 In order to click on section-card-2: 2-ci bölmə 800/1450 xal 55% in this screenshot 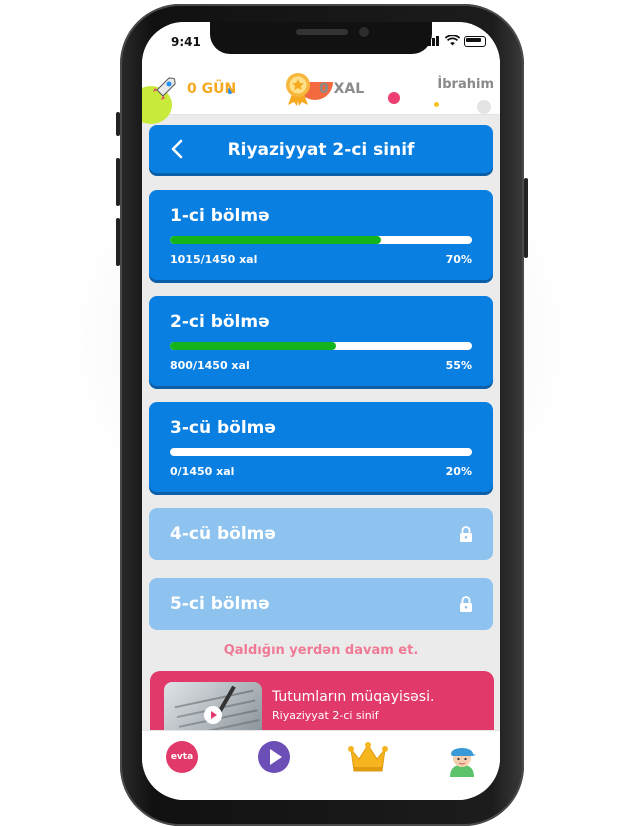, I will do `click(321, 341)`.